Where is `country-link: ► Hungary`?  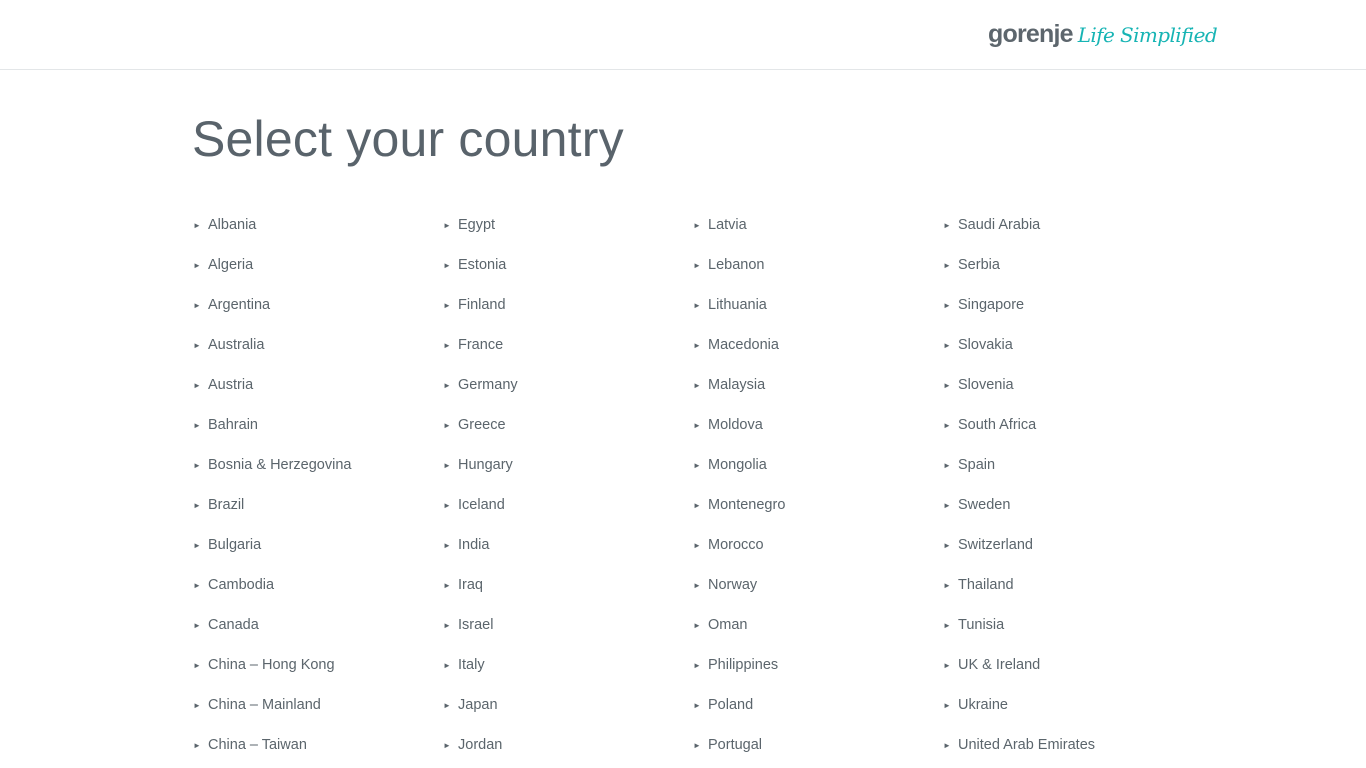 country-link: ► Hungary is located at coordinates (568, 465).